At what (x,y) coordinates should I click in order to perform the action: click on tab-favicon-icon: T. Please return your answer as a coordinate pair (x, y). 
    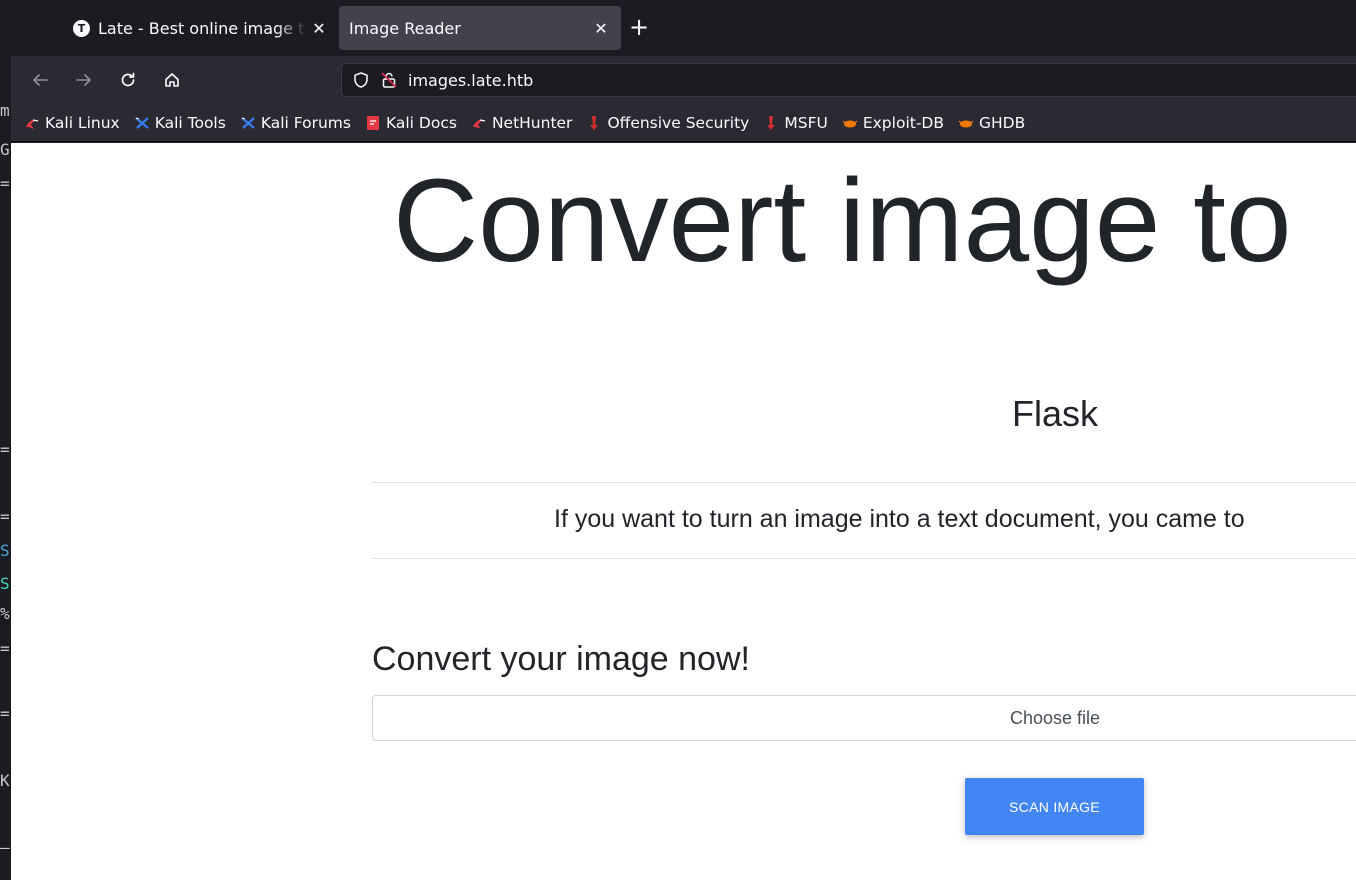
    Looking at the image, I should click on (81, 28).